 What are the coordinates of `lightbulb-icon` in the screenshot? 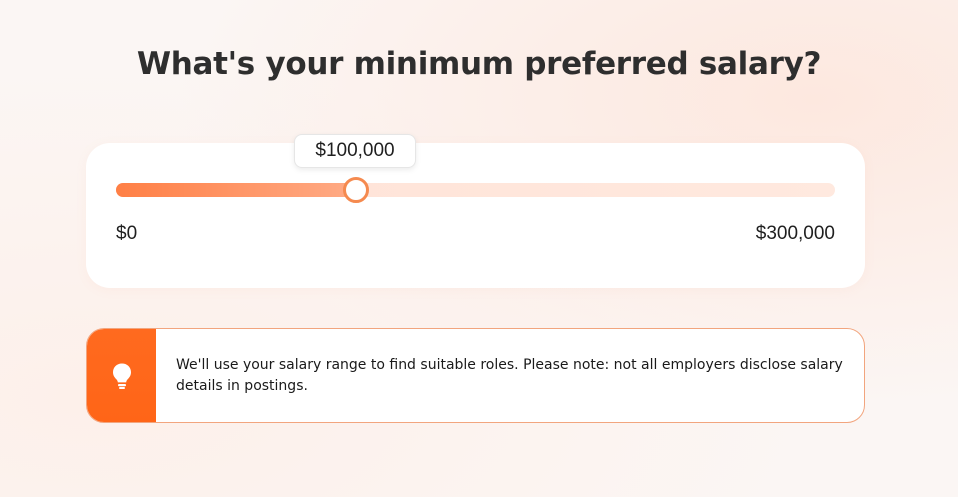 It's located at (121, 376).